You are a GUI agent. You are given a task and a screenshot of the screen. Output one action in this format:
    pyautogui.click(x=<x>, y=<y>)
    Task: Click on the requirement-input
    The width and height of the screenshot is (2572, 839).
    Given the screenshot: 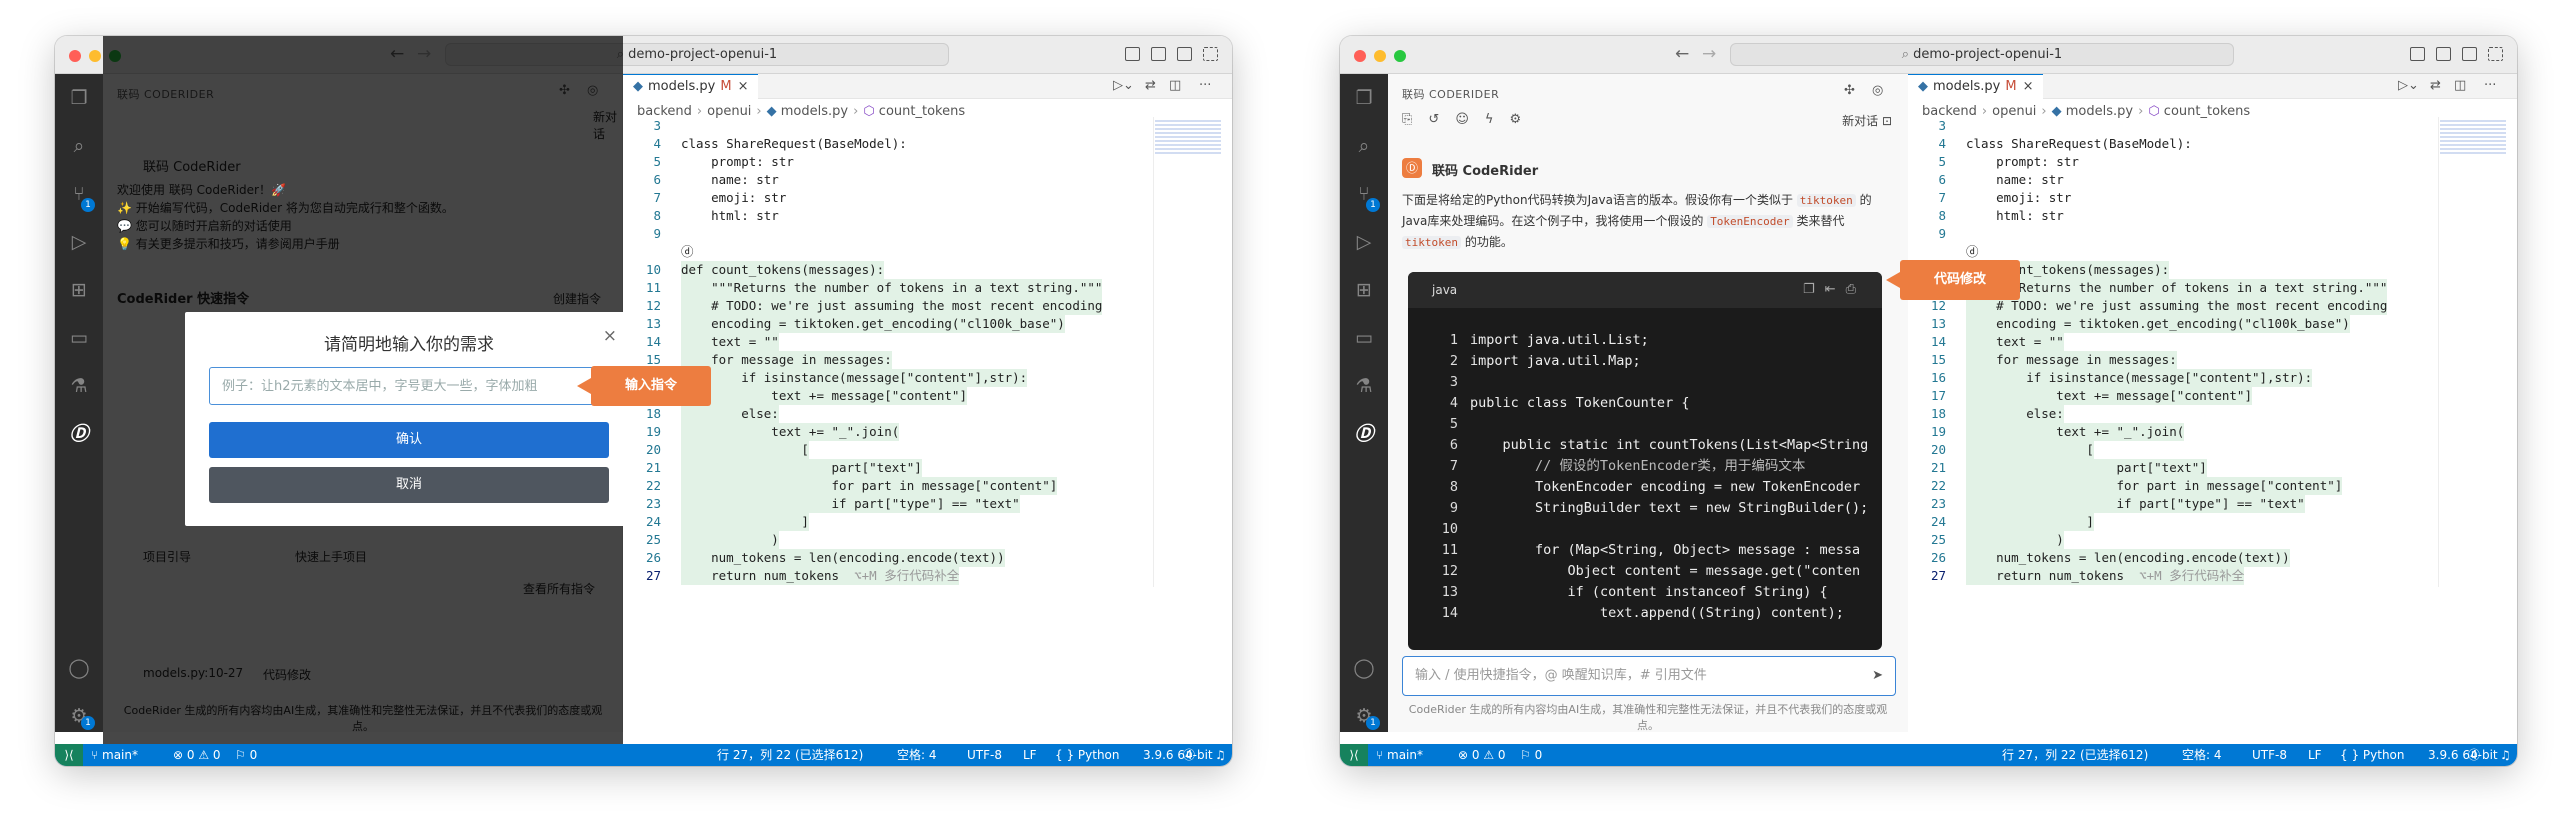 What is the action you would take?
    pyautogui.click(x=409, y=386)
    